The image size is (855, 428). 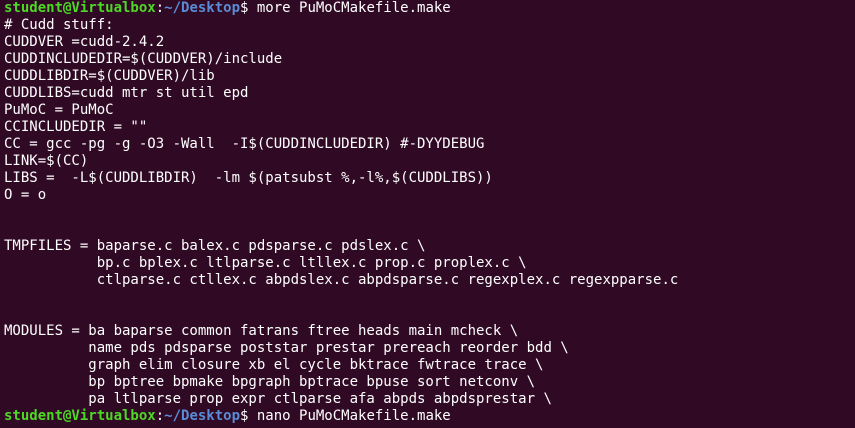 What do you see at coordinates (354, 416) in the screenshot?
I see `command-input-text: nano PuMoCMakefile.make` at bounding box center [354, 416].